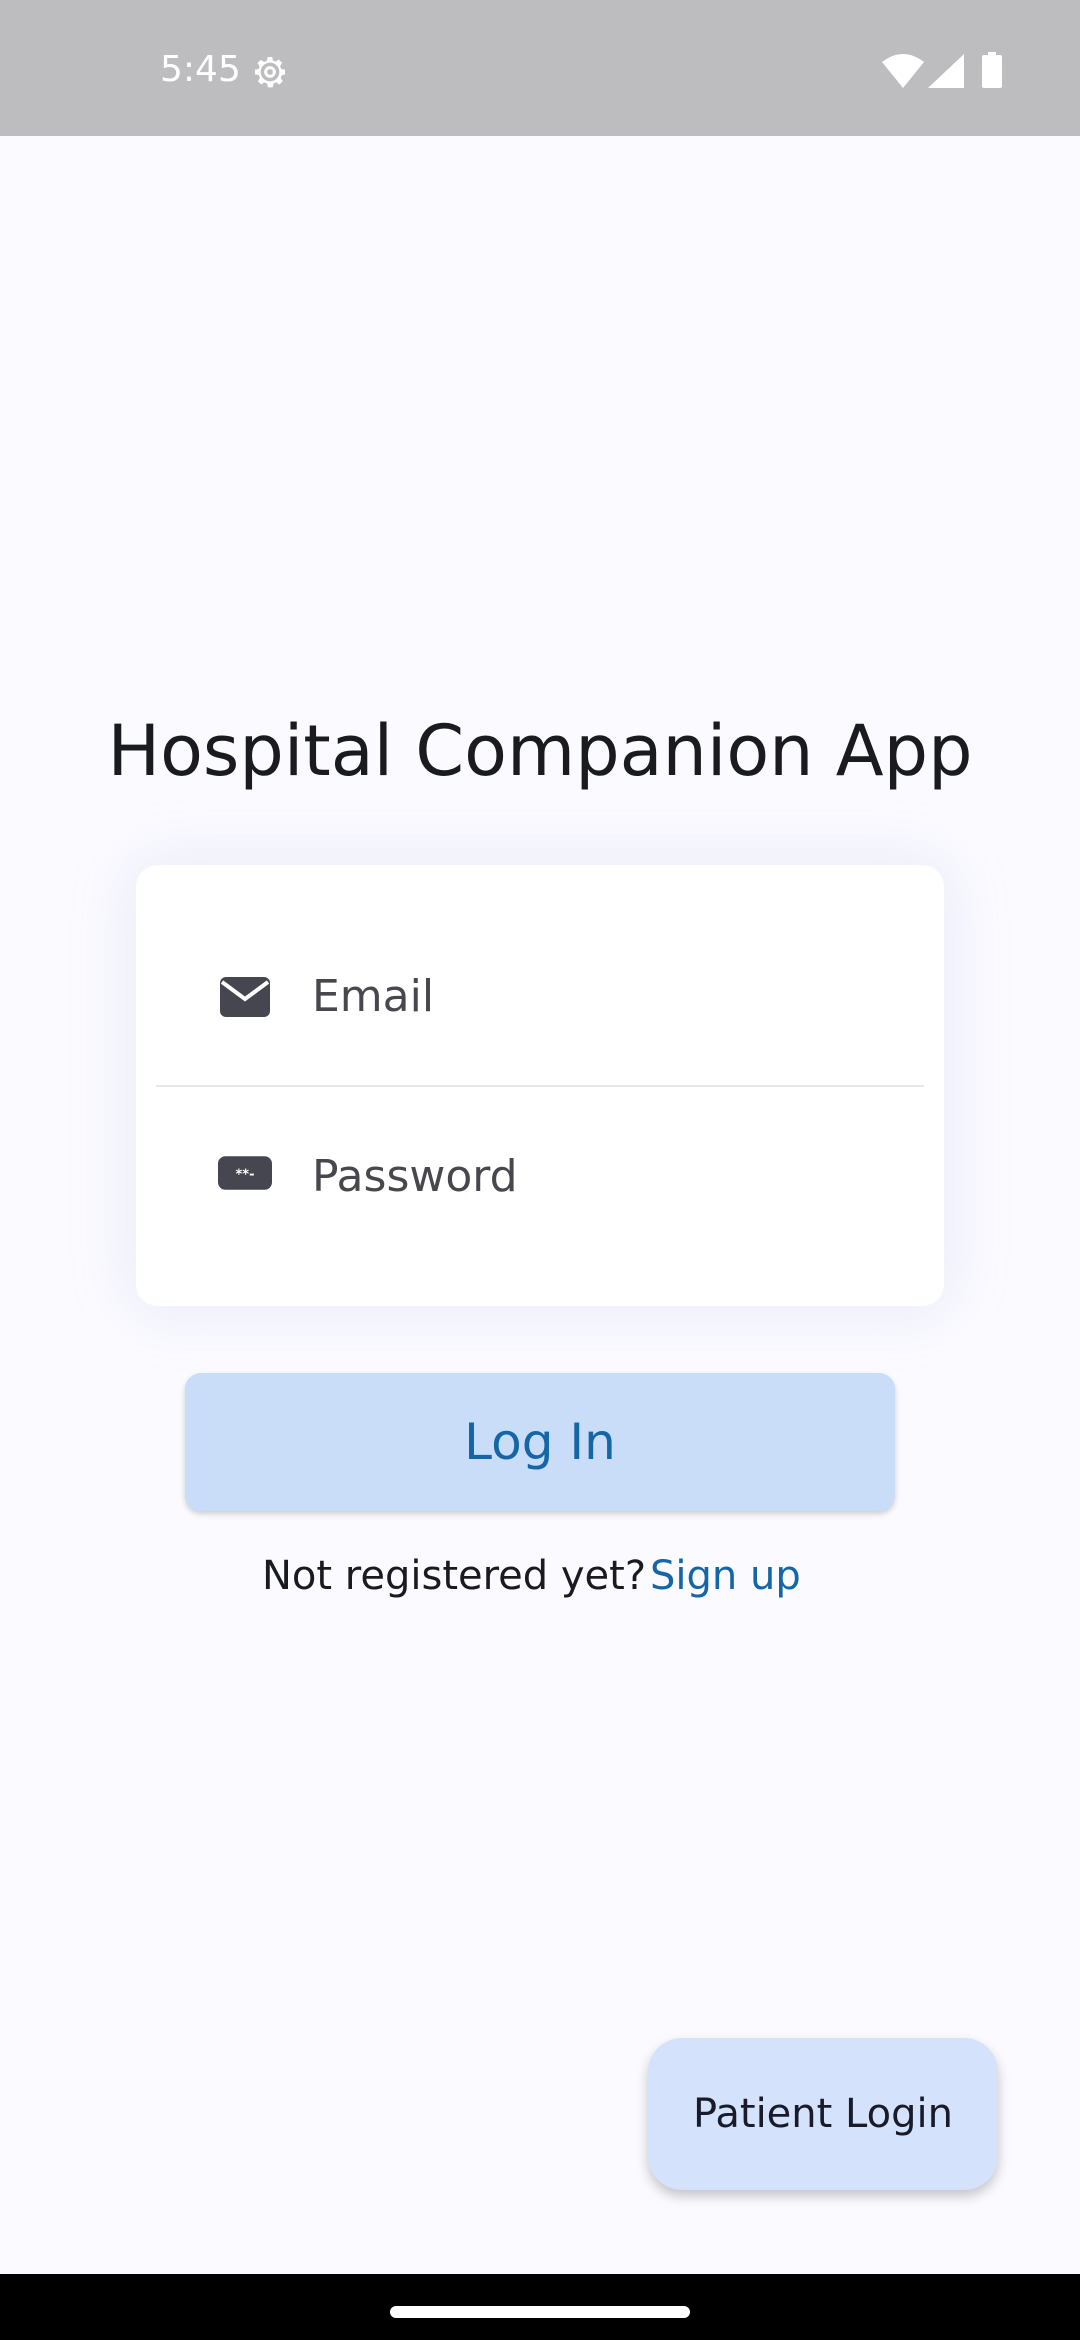  Describe the element at coordinates (245, 997) in the screenshot. I see `envelope-icon` at that location.